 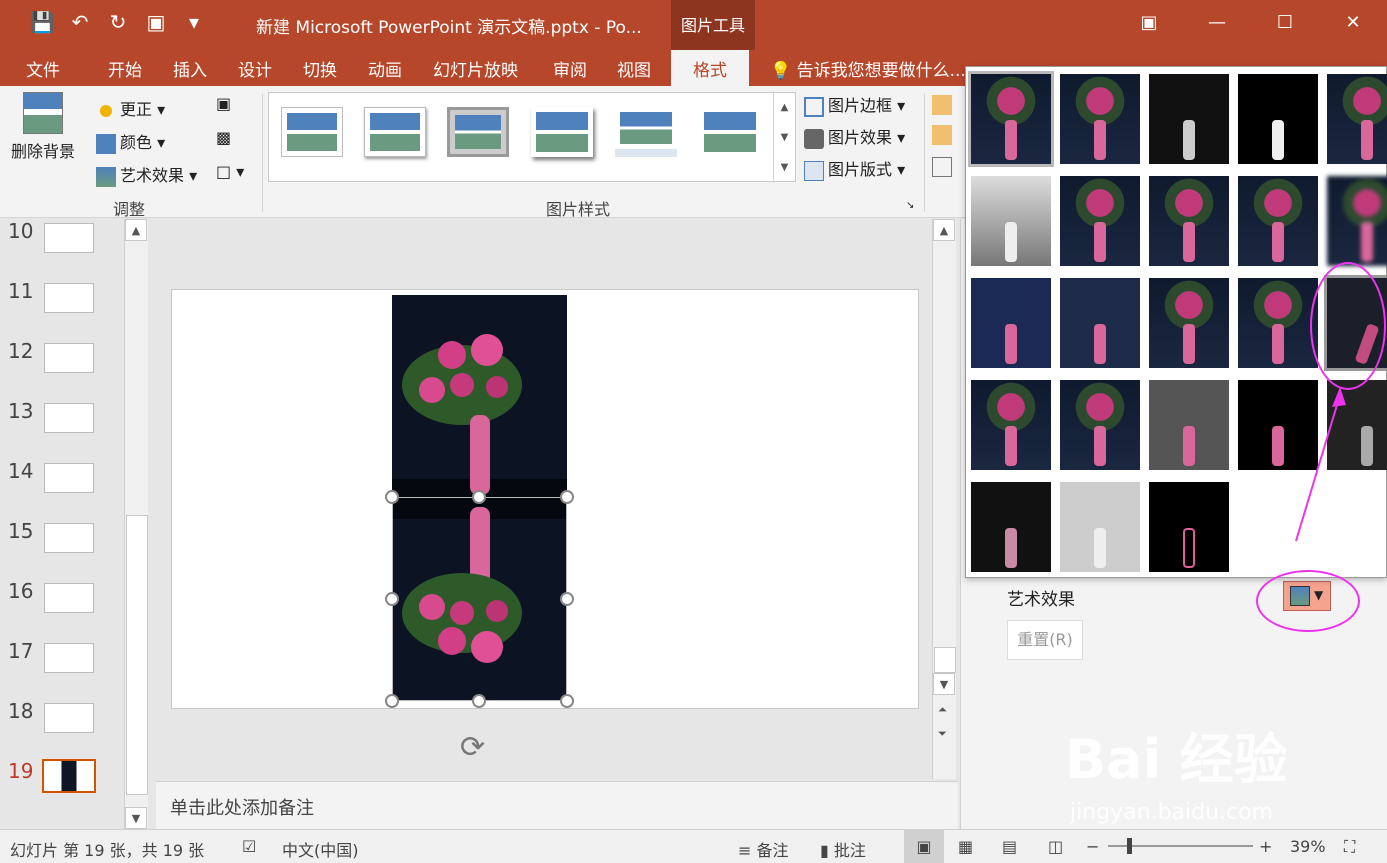 I want to click on effect-photocopy, so click(x=1100, y=527).